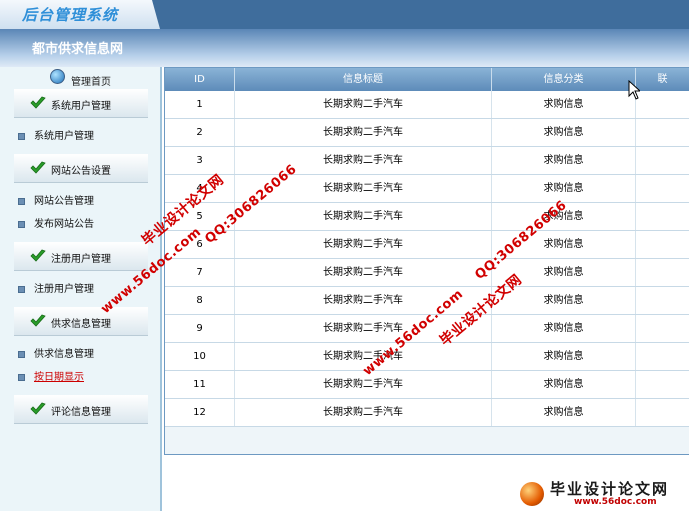 The width and height of the screenshot is (689, 511). I want to click on sidebar-section-label: 系统用户管理, so click(81, 106).